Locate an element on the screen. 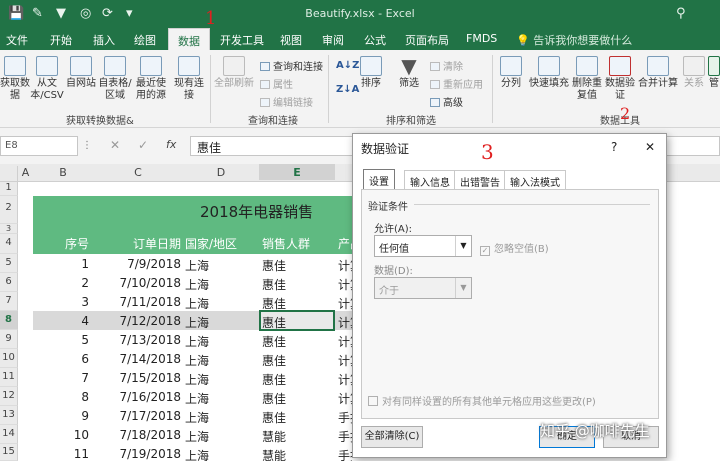  consolidate-button: 合并计算 is located at coordinates (658, 73).